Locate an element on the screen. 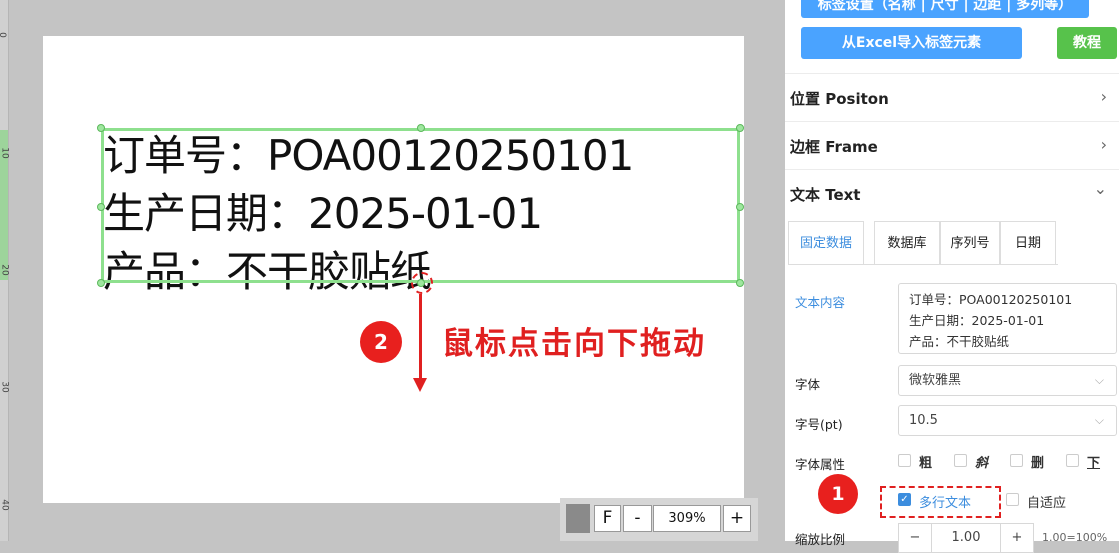  section-title: 文本 Text is located at coordinates (825, 195).